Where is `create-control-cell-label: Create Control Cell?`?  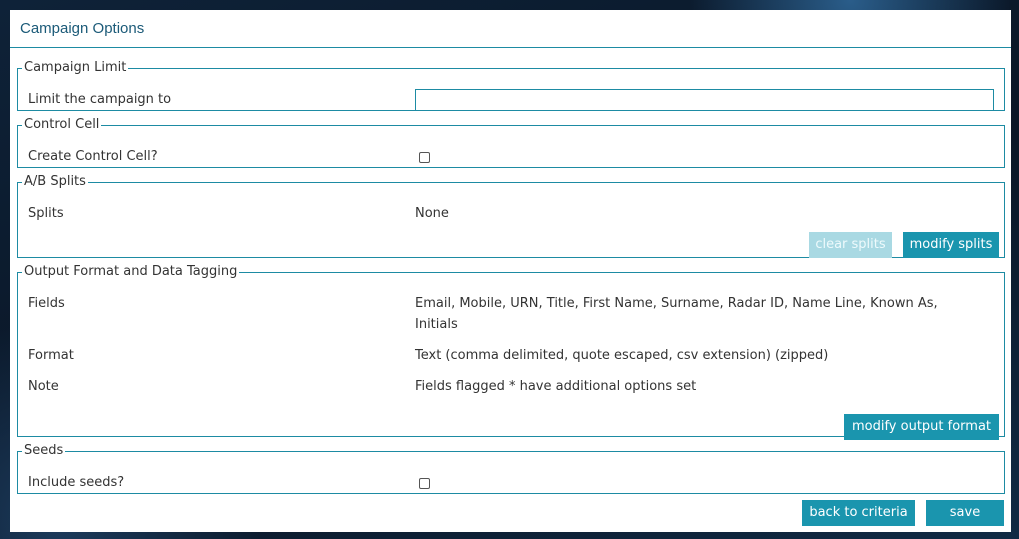 create-control-cell-label: Create Control Cell? is located at coordinates (93, 156).